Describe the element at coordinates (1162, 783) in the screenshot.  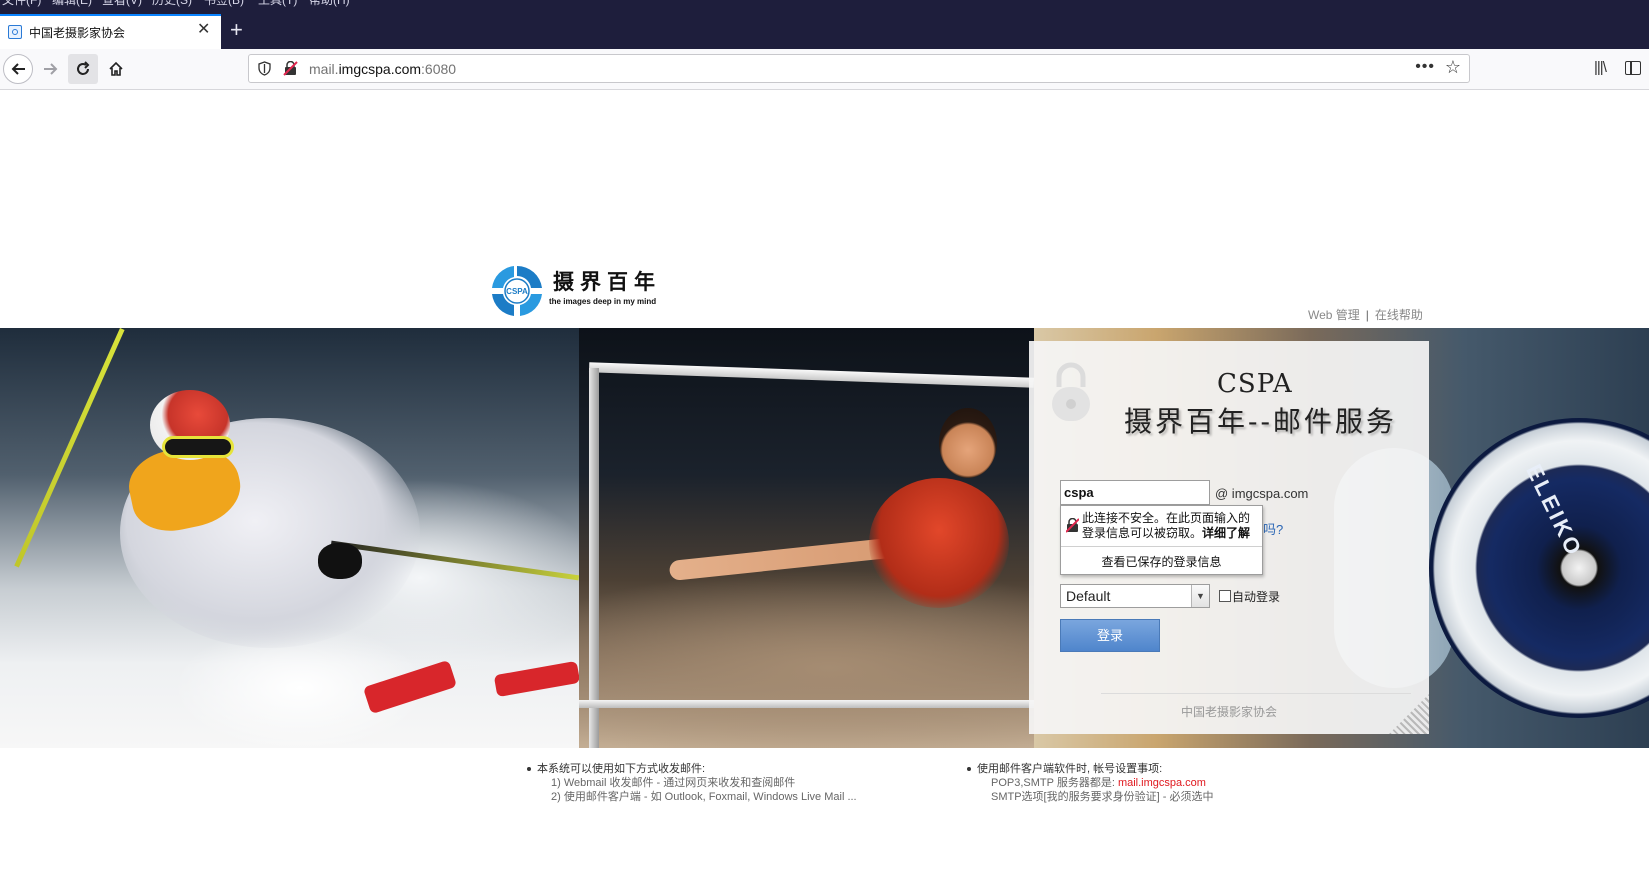
I see `mail-server-link: mail.imgcspa.com` at that location.